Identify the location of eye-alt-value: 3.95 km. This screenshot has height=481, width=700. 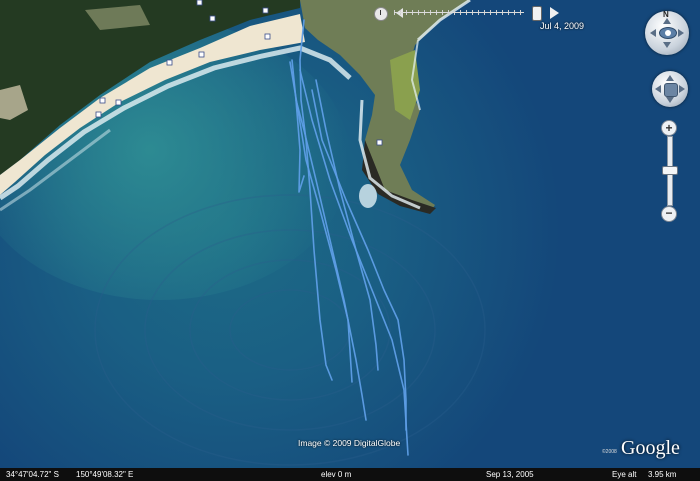
(662, 474).